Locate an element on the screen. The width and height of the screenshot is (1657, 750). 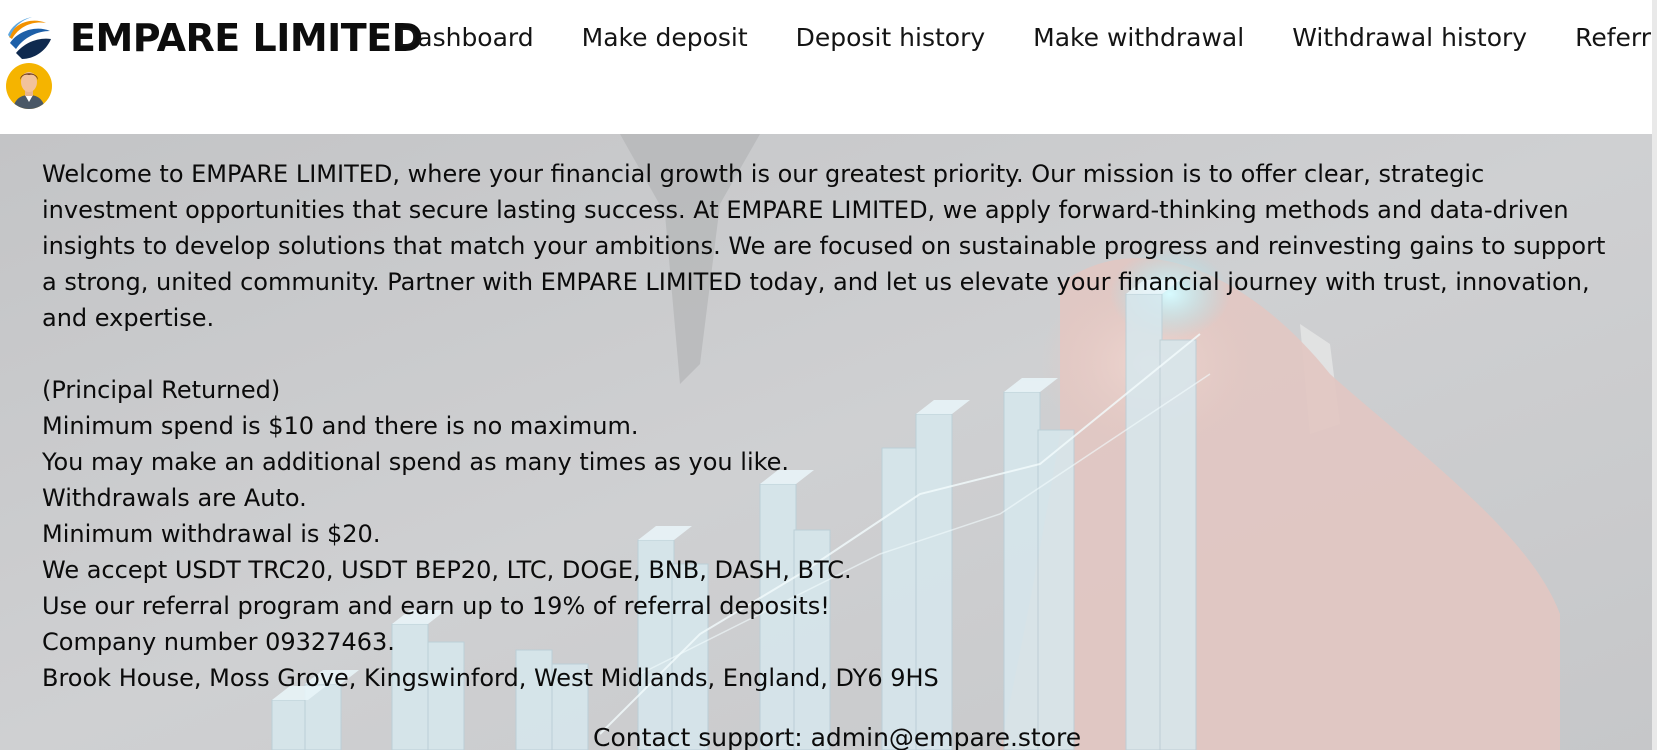
contact-support: Contact support: admin@empare.store is located at coordinates (837, 735).